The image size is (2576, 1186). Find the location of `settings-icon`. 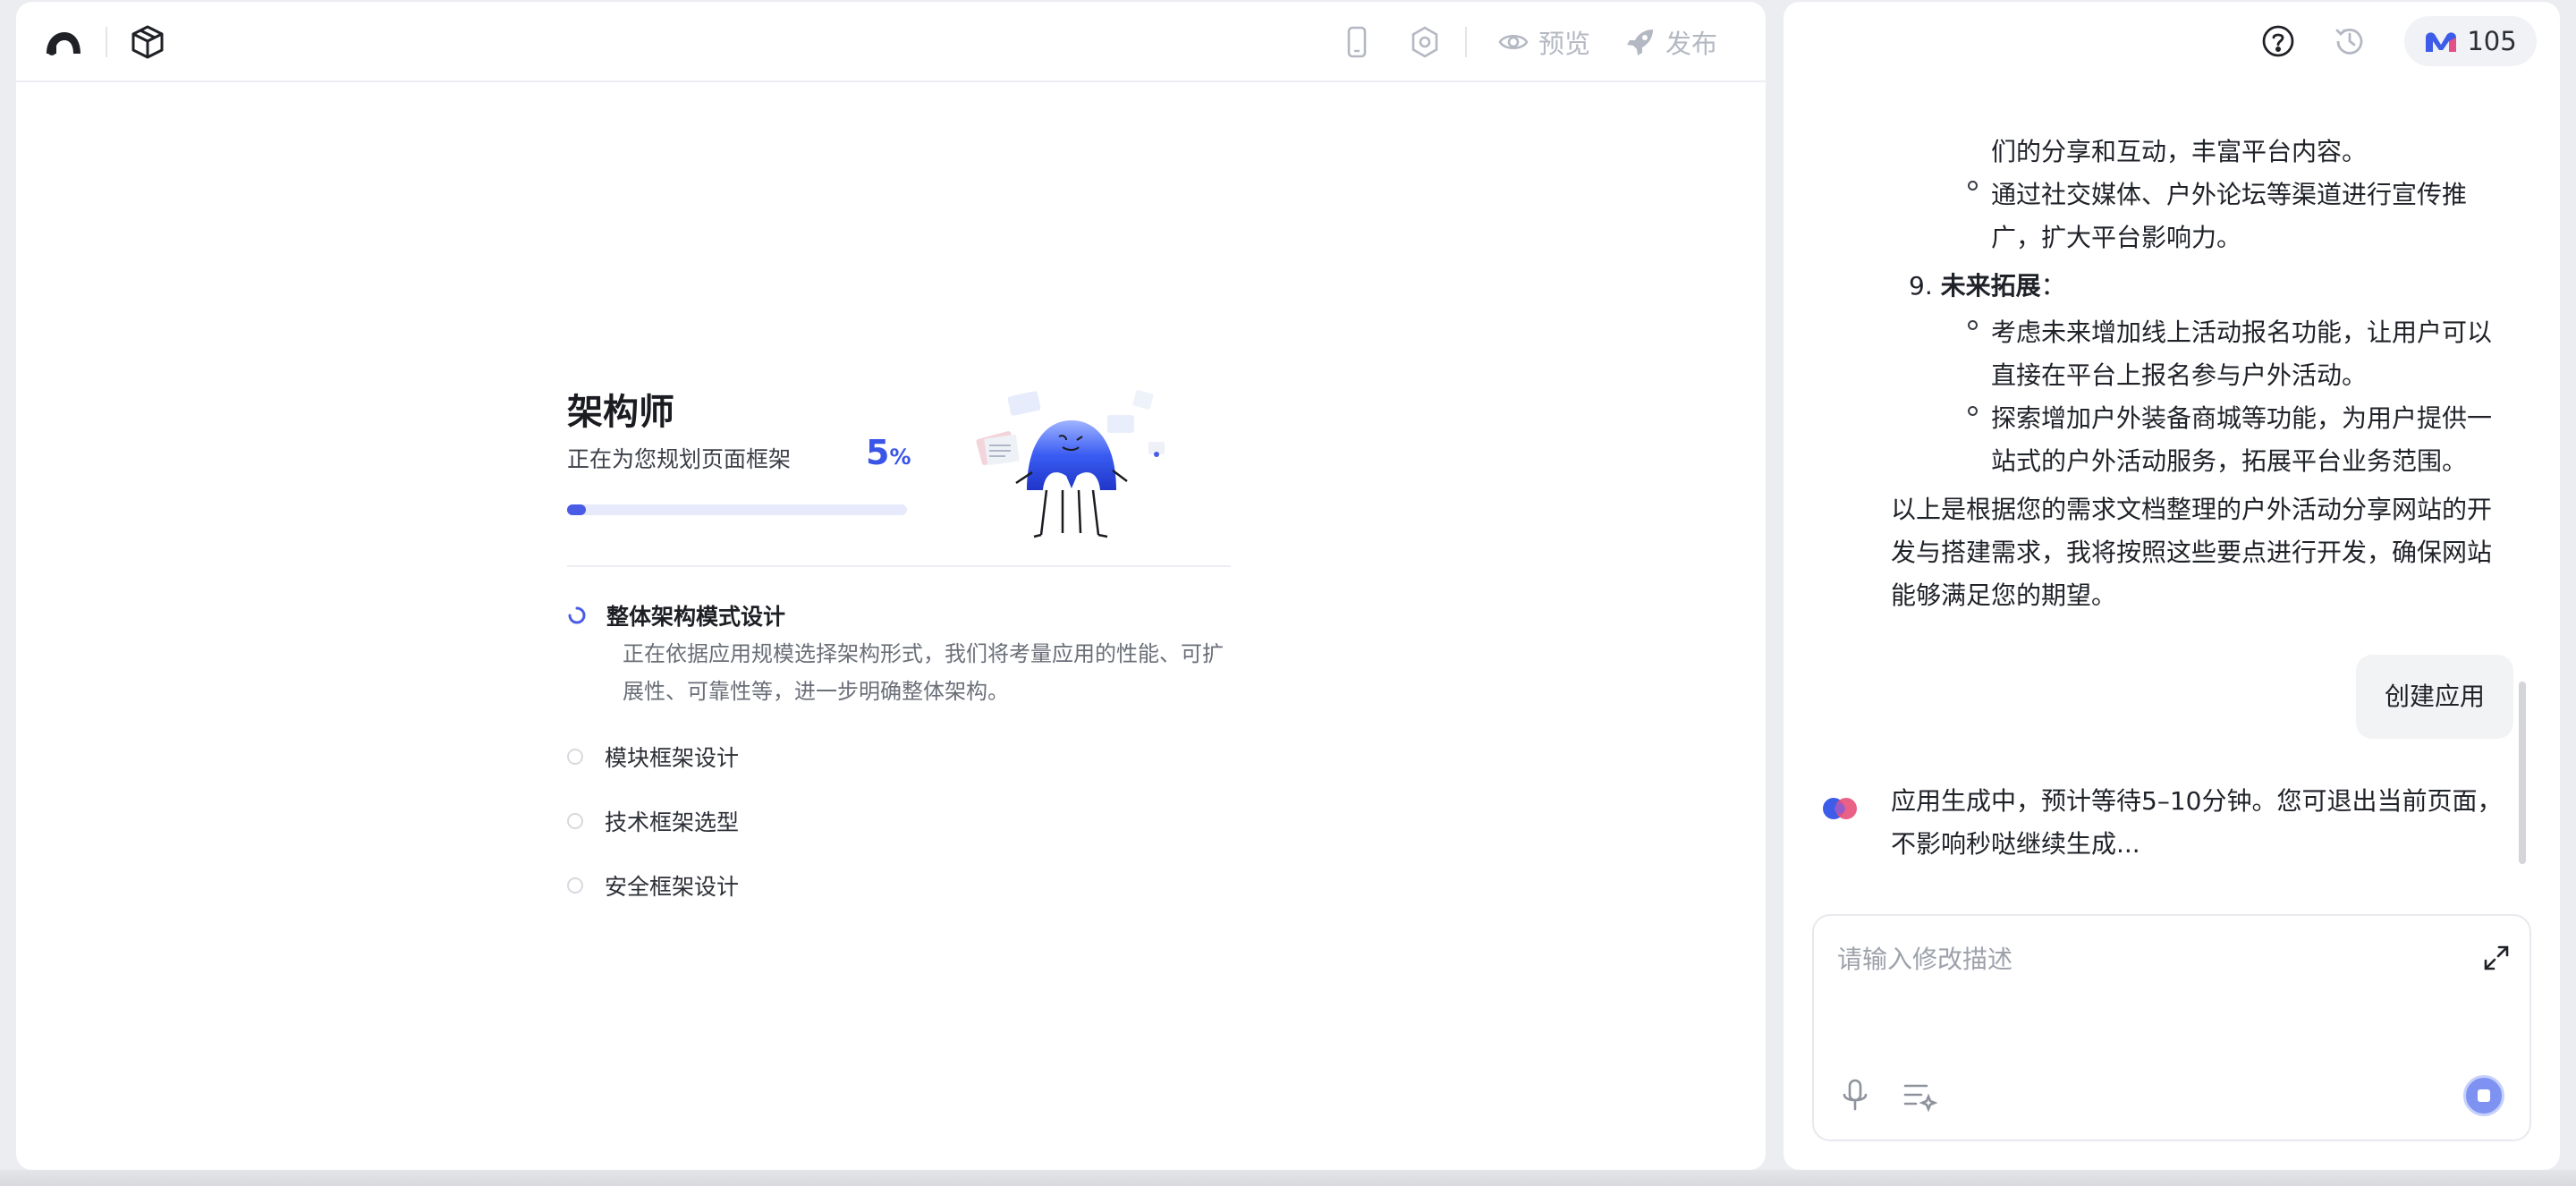

settings-icon is located at coordinates (1425, 42).